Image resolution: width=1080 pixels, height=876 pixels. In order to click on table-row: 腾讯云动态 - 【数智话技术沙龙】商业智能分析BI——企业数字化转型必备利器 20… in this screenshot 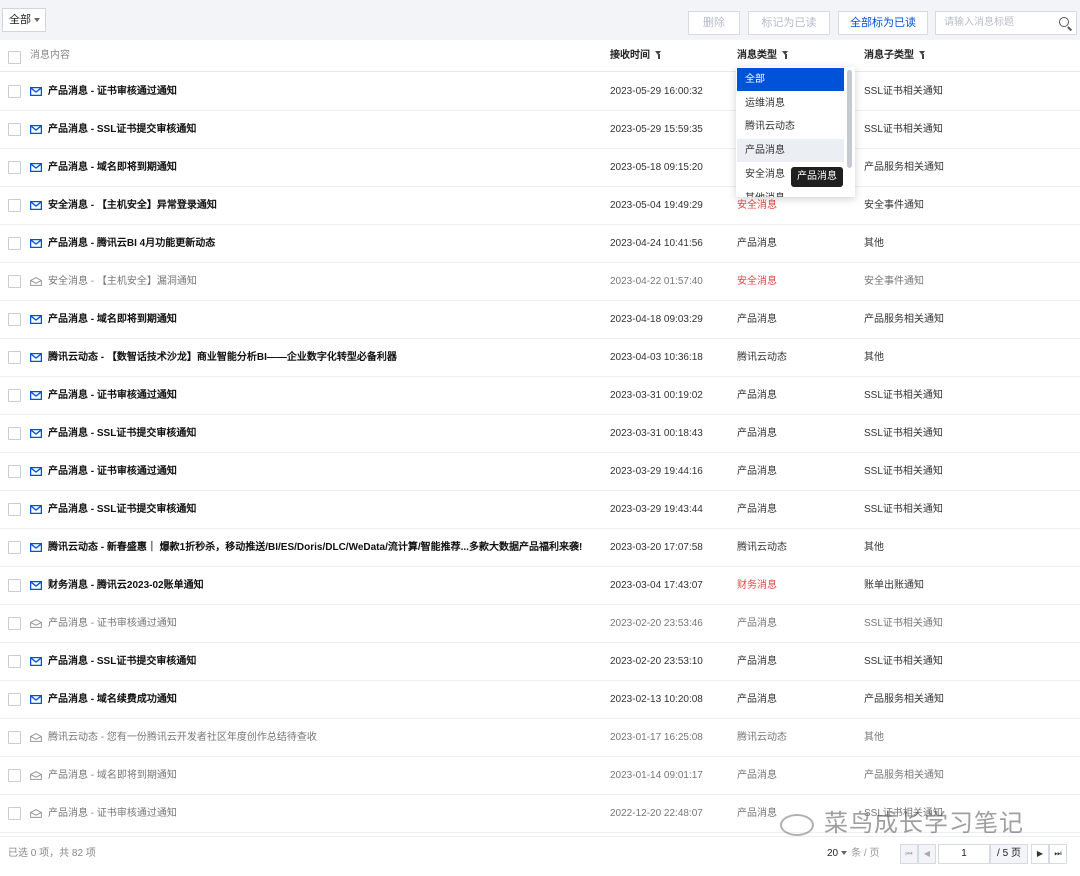, I will do `click(540, 358)`.